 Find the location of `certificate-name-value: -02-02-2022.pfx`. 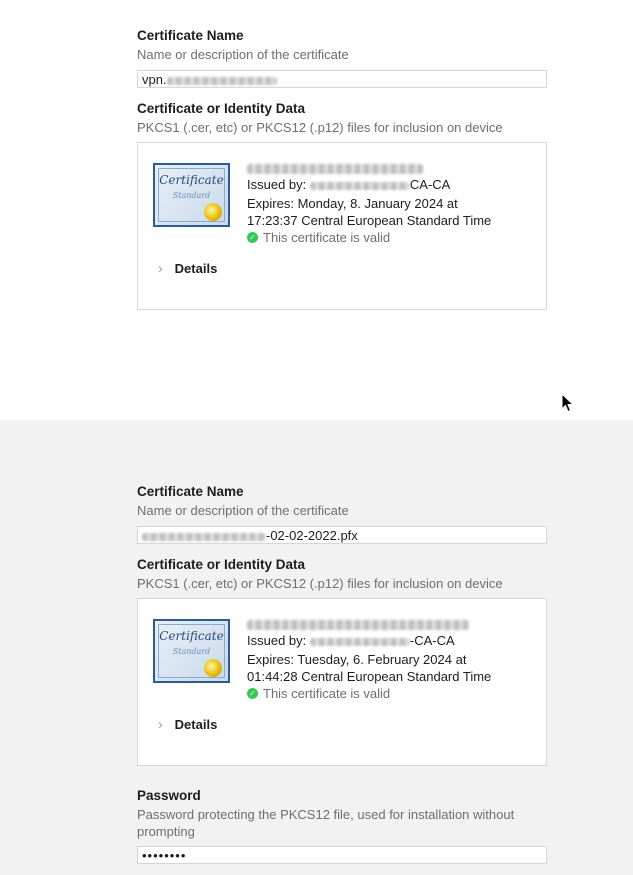

certificate-name-value: -02-02-2022.pfx is located at coordinates (312, 535).